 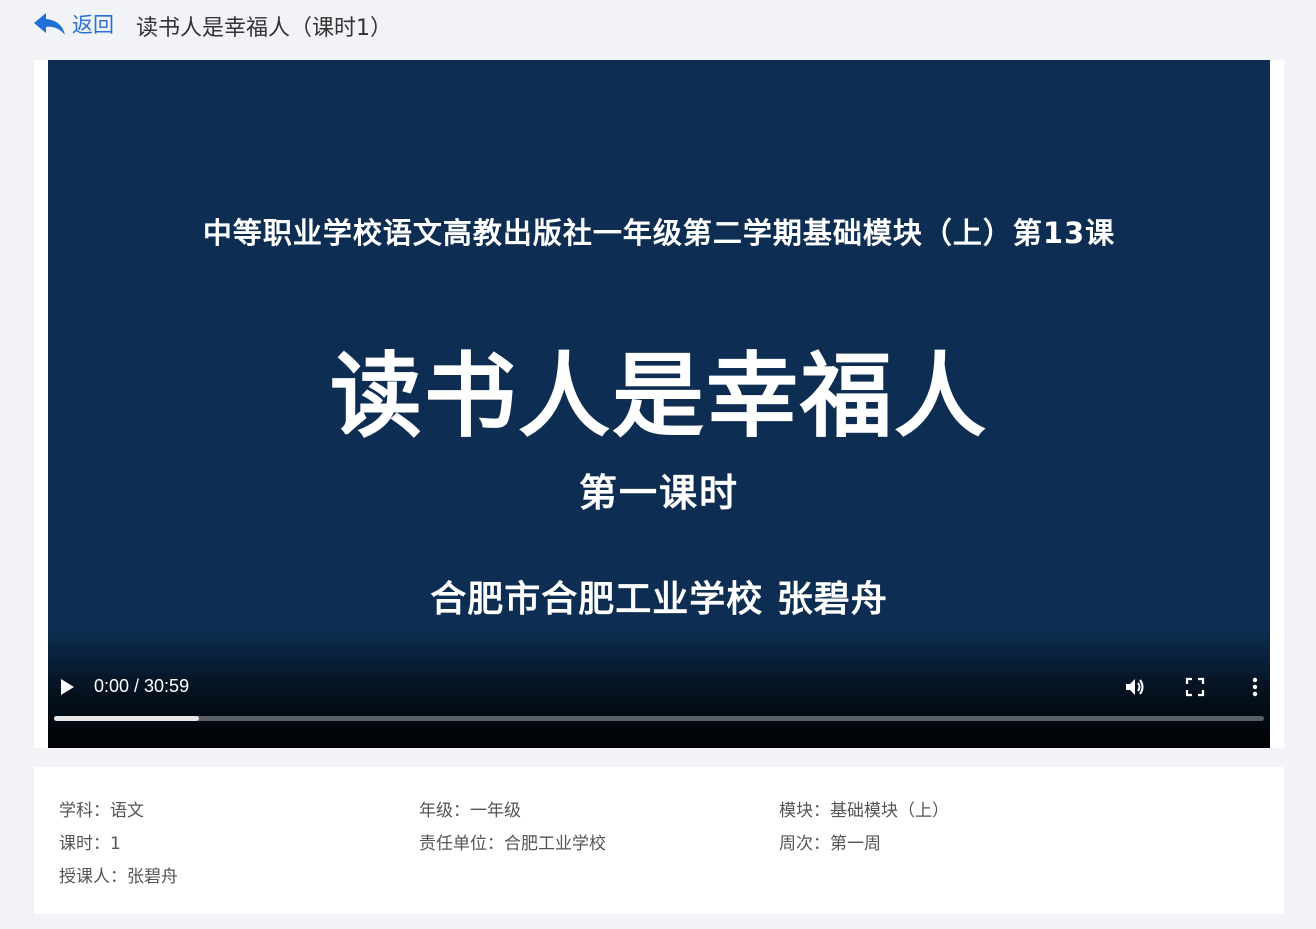 I want to click on slide-subtitle: 第一课时, so click(x=658, y=493).